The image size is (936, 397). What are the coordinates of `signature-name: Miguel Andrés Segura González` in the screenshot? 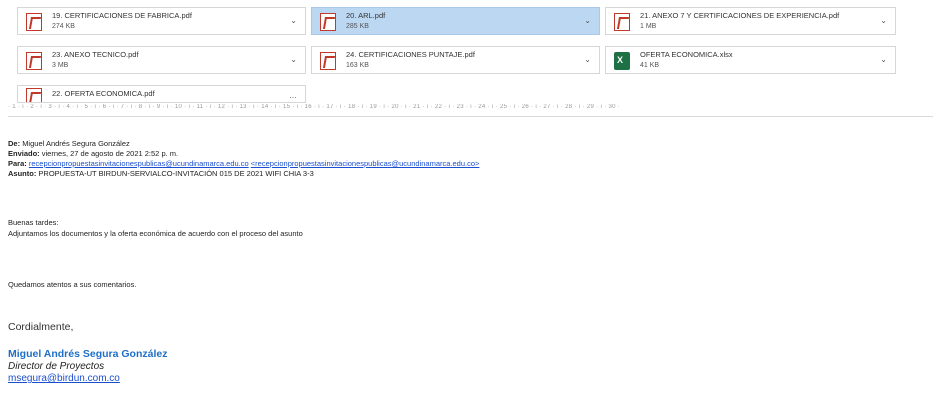 It's located at (88, 354).